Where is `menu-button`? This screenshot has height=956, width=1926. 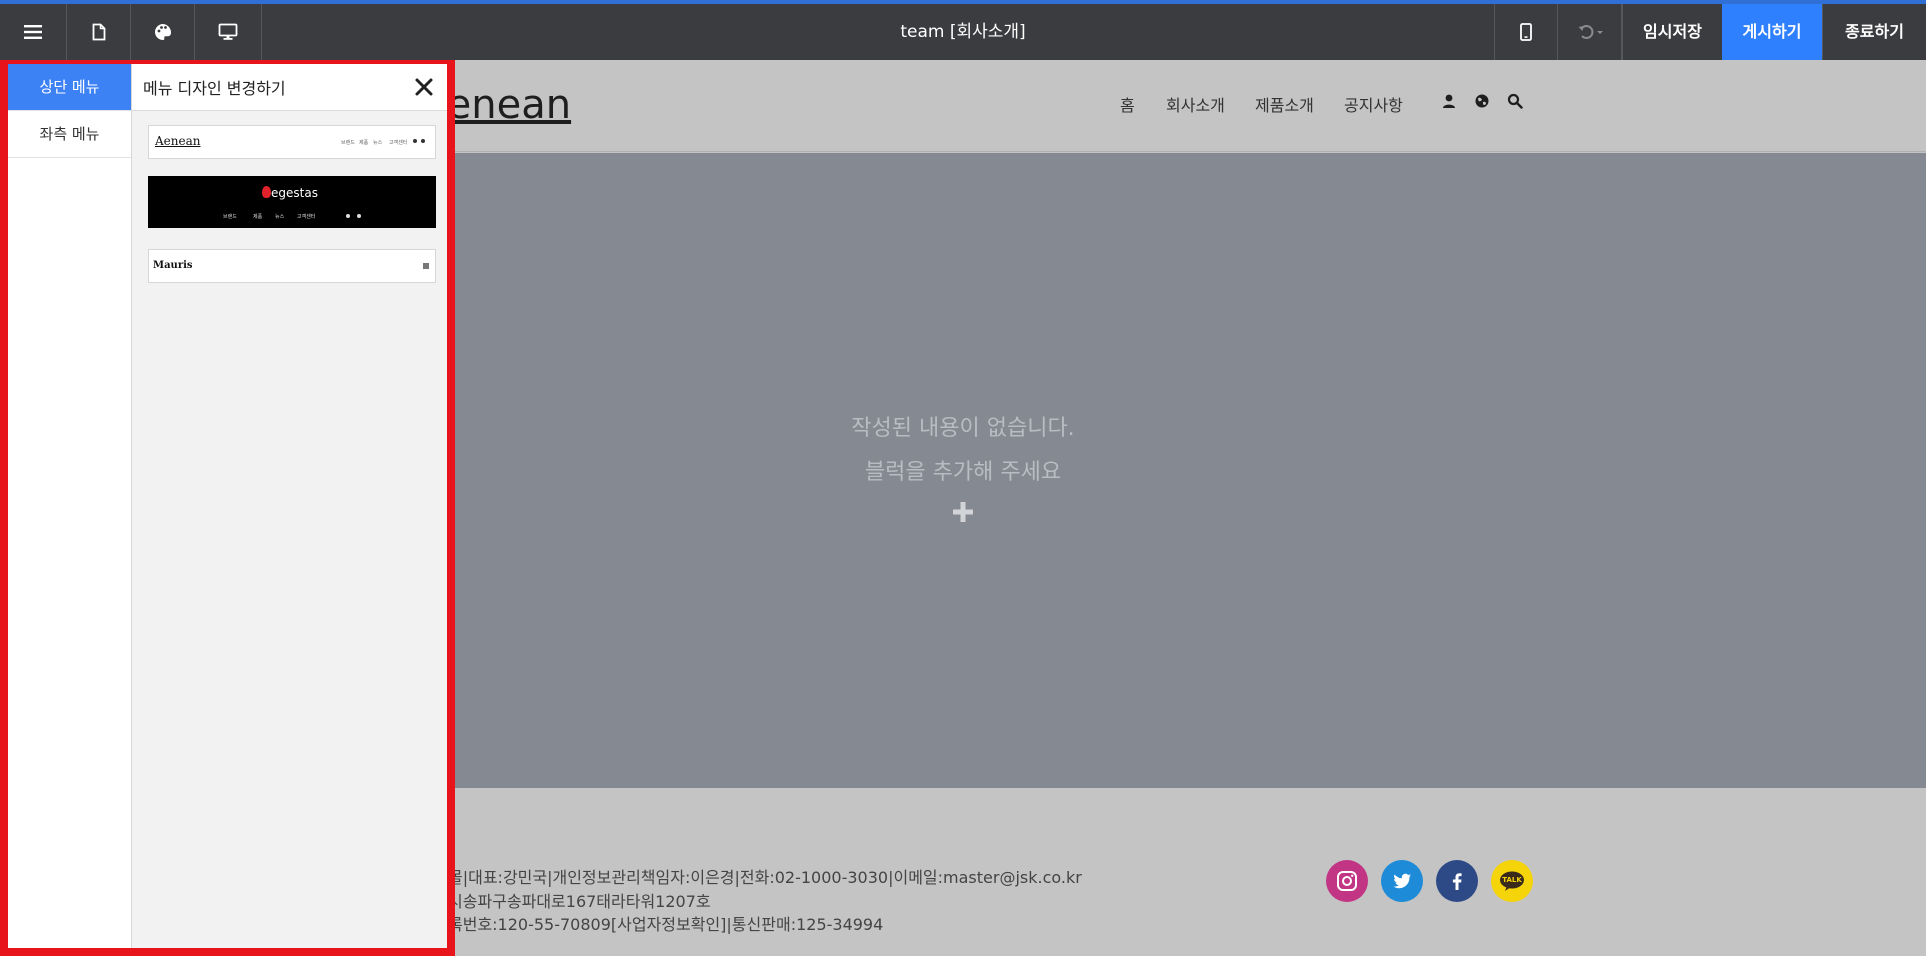 menu-button is located at coordinates (33, 32).